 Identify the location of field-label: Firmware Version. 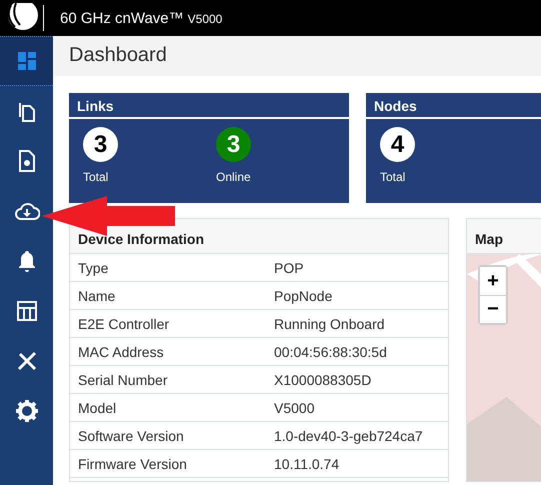
(133, 464).